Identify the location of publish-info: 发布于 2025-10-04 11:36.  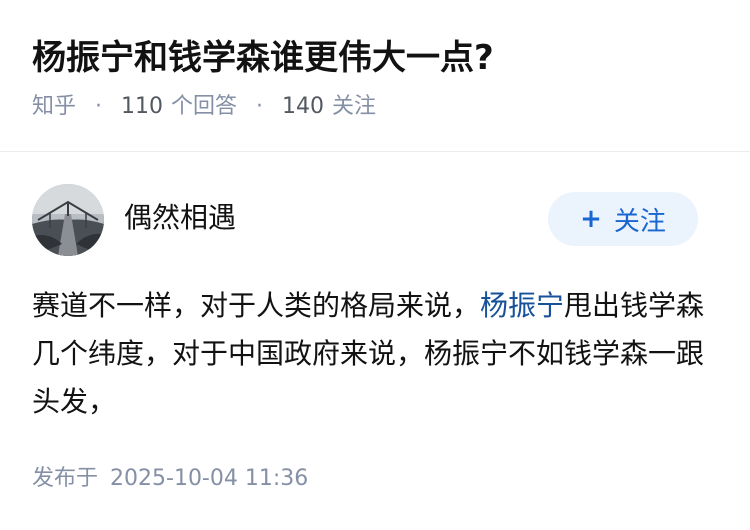
(170, 479).